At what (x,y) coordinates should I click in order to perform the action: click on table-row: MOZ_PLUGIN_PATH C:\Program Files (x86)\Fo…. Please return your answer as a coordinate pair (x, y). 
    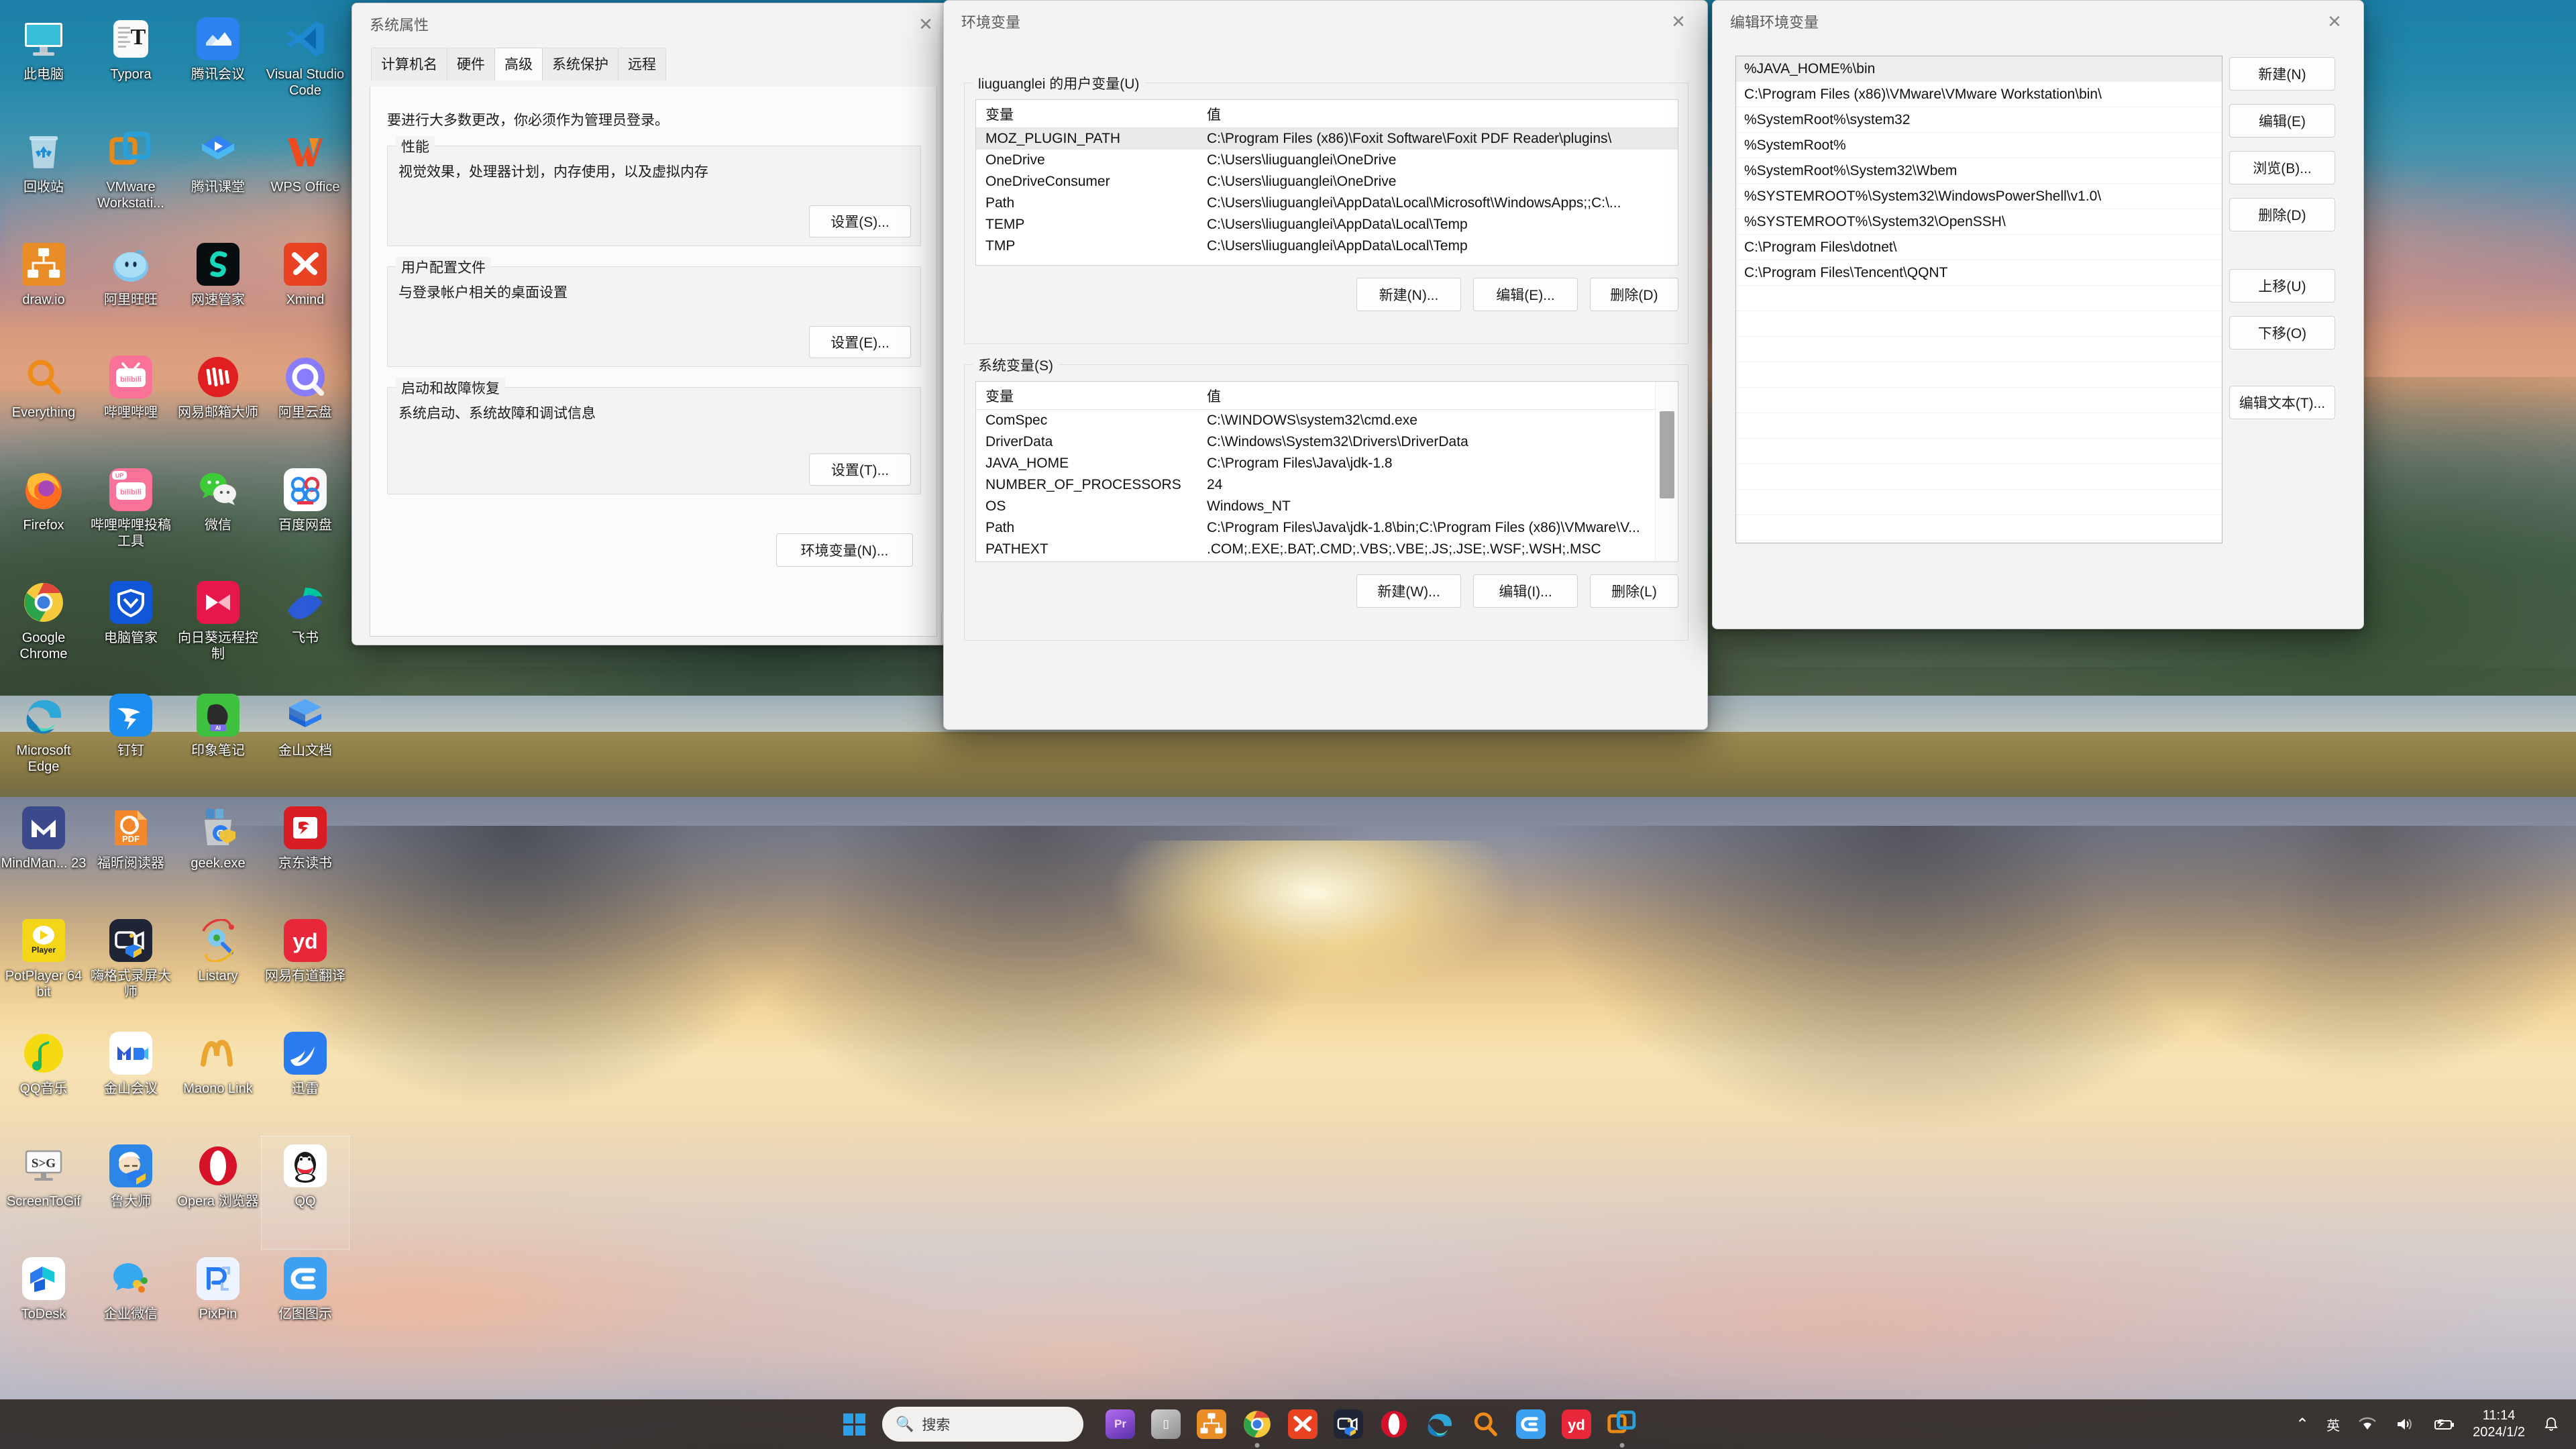
    Looking at the image, I should click on (1327, 139).